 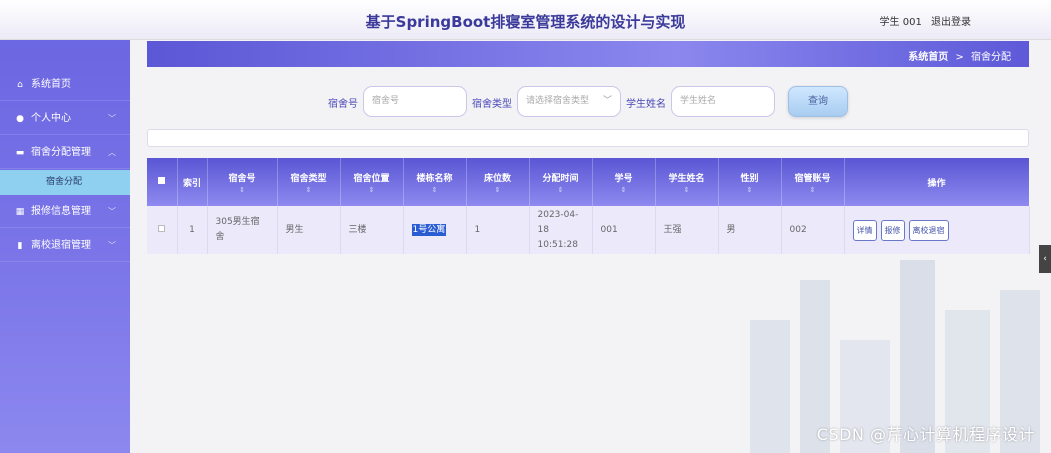 I want to click on breadcrumb-home: 系统首页, so click(x=928, y=57).